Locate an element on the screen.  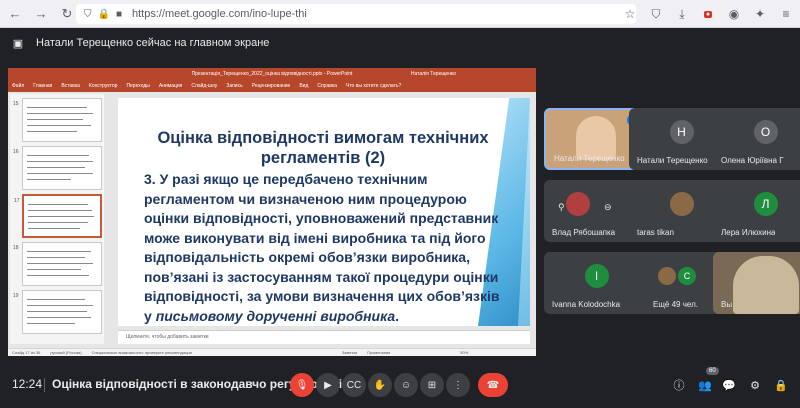
chat-icon: 💬 is located at coordinates (729, 385).